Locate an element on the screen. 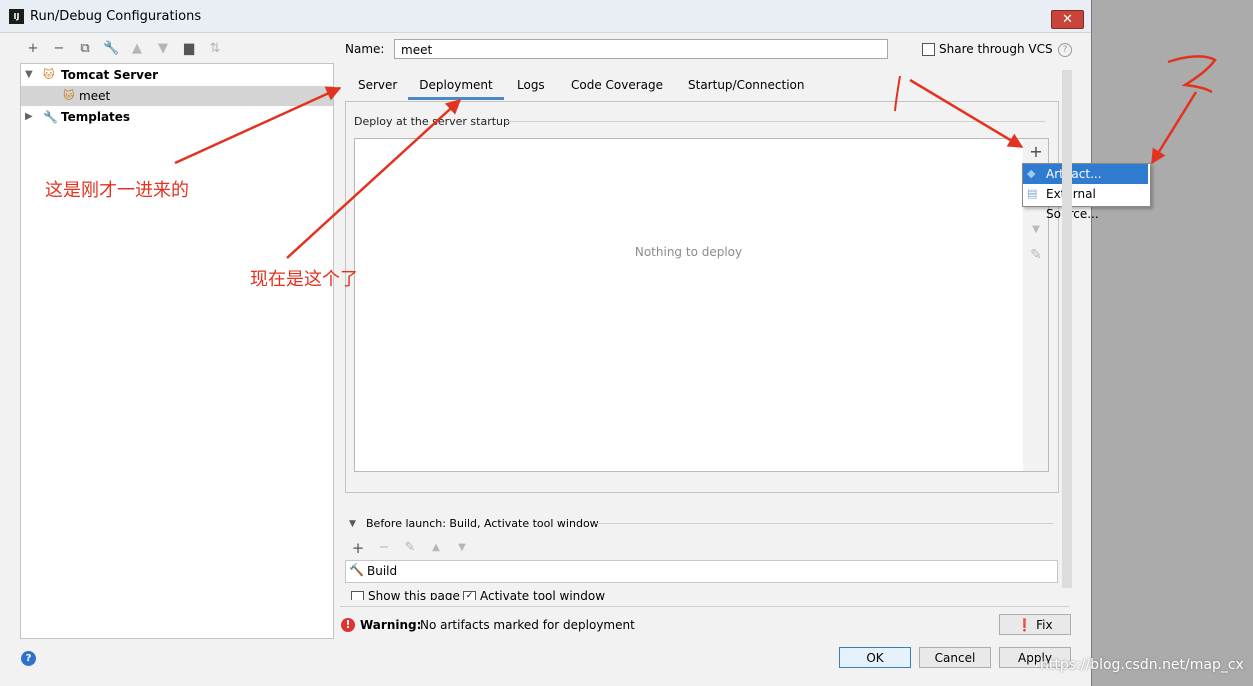 This screenshot has height=686, width=1253. arrow-to-artifact-item is located at coordinates (1174, 128).